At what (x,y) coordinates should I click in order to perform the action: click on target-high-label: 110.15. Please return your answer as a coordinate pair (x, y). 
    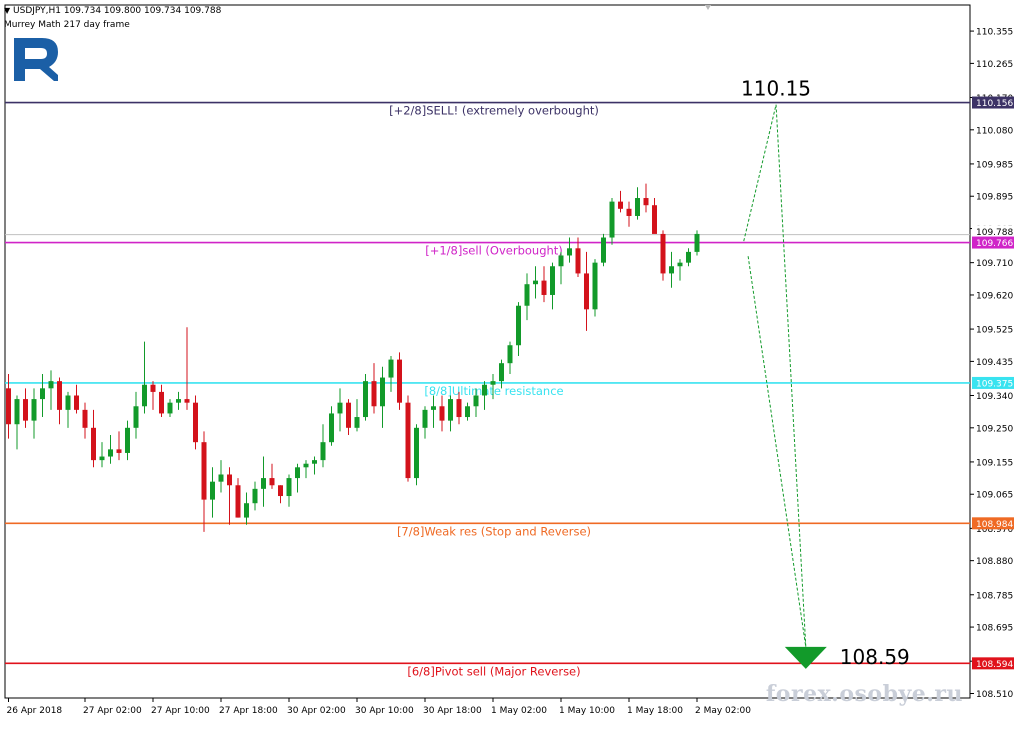
    Looking at the image, I should click on (776, 89).